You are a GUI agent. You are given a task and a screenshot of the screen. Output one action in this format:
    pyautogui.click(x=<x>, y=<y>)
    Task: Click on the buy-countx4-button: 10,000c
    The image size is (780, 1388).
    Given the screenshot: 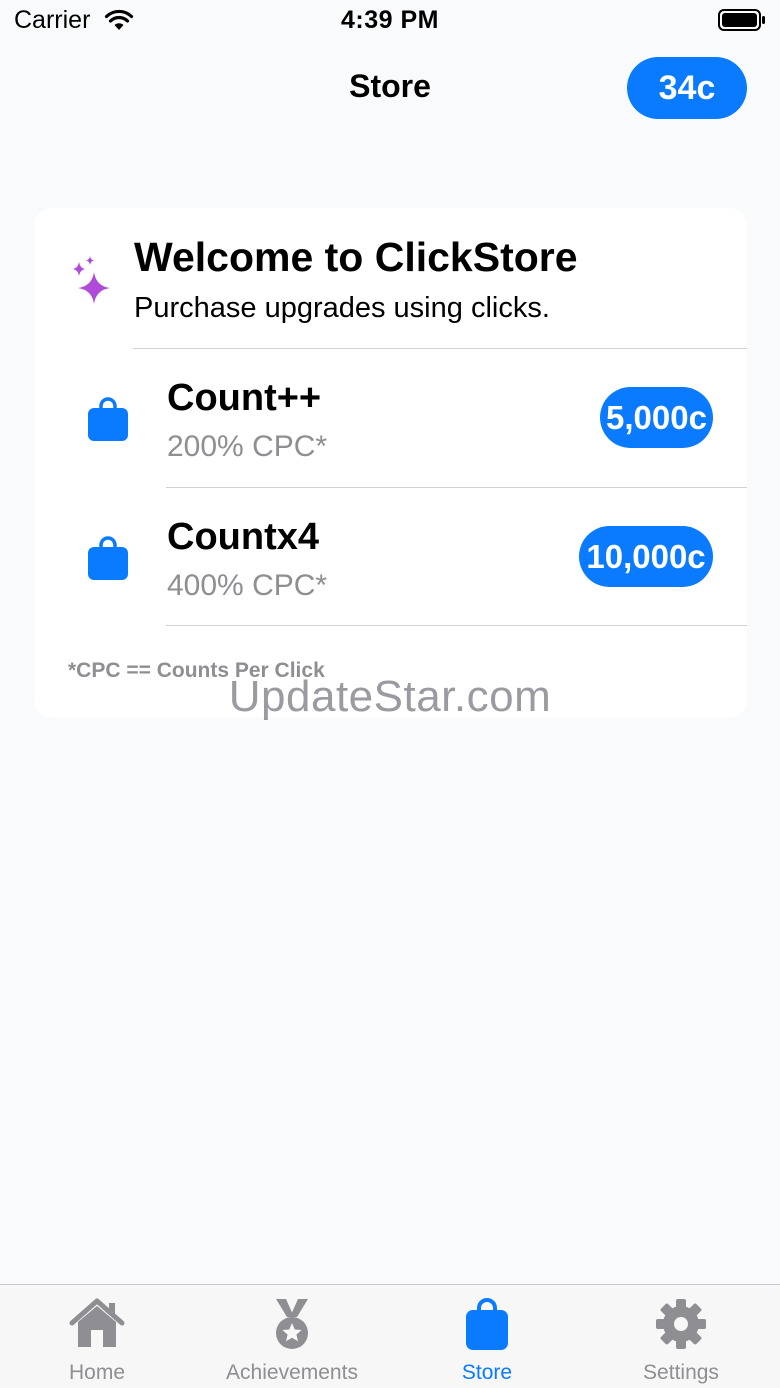 What is the action you would take?
    pyautogui.click(x=646, y=556)
    